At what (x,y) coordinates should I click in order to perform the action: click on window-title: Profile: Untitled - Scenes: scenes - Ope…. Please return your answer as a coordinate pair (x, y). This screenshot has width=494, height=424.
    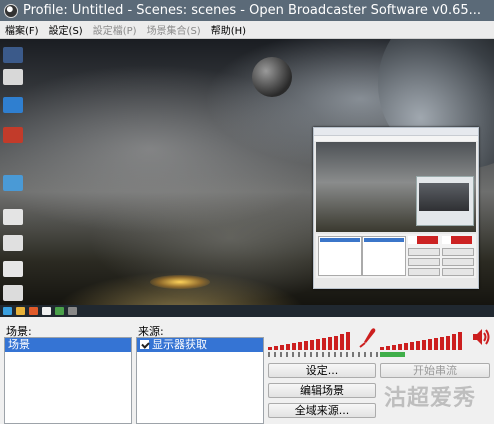
    Looking at the image, I should click on (252, 10).